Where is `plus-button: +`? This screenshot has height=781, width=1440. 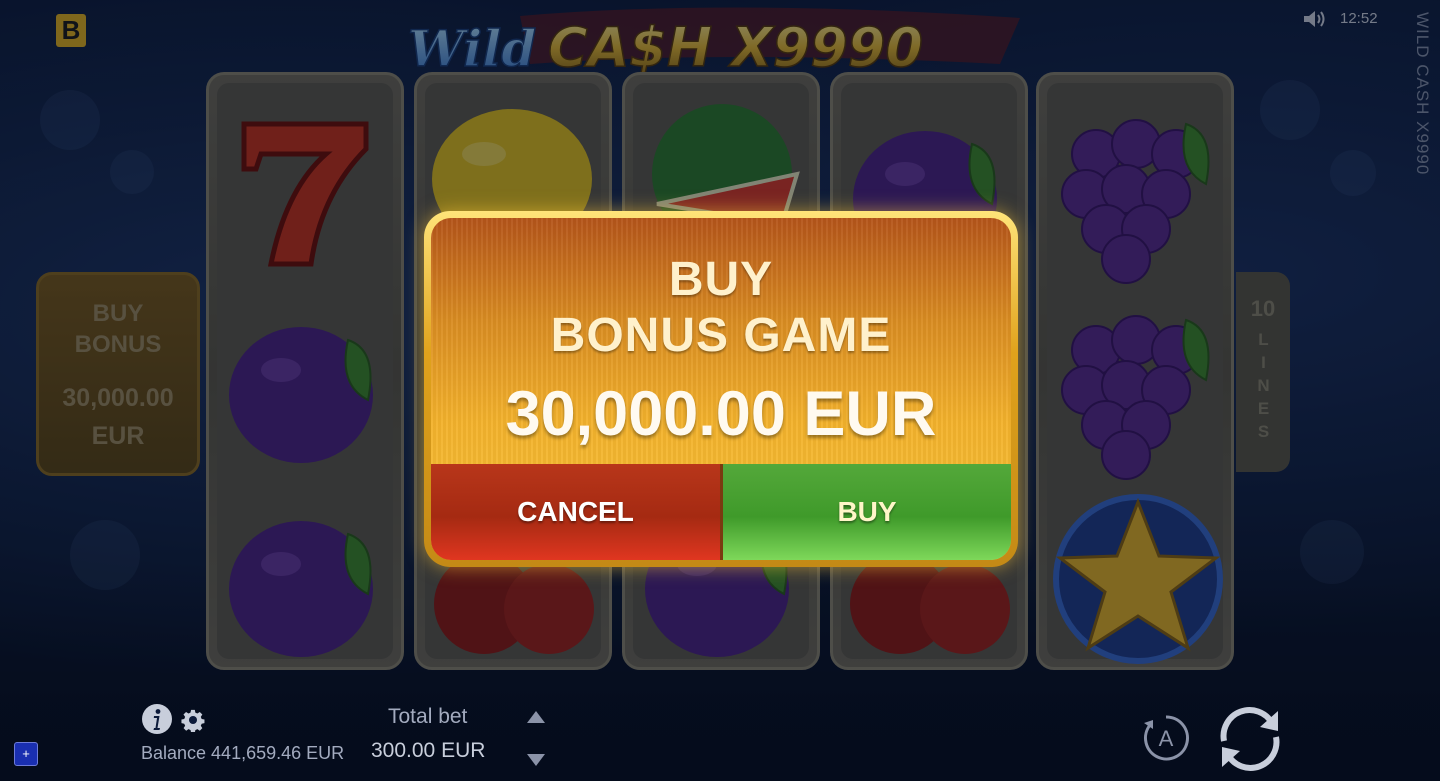
plus-button: + is located at coordinates (26, 754).